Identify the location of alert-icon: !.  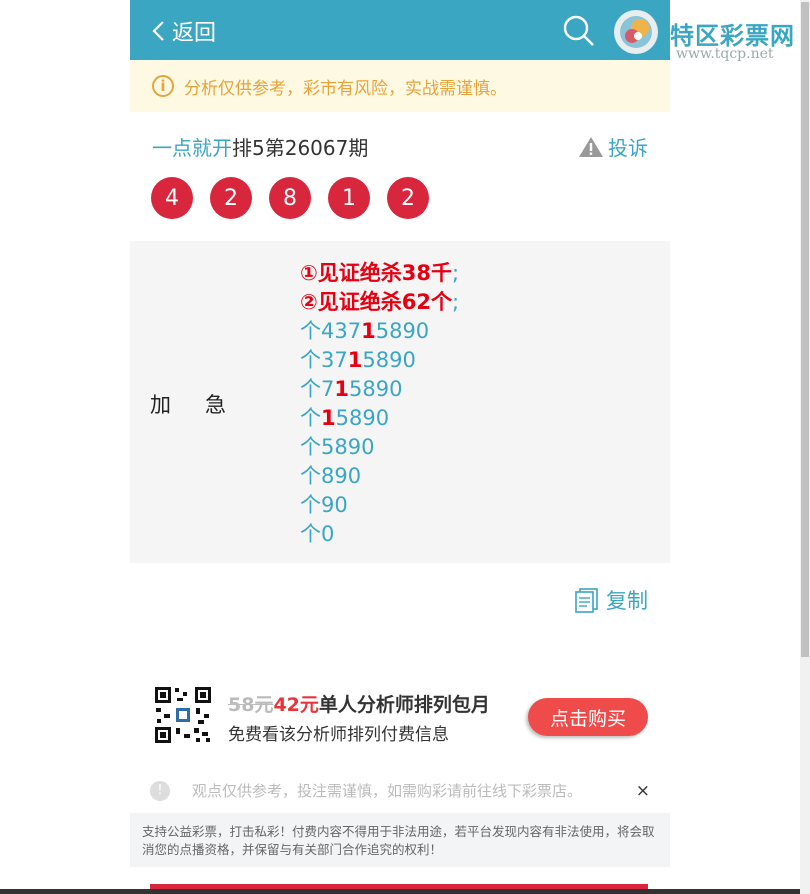
(160, 790).